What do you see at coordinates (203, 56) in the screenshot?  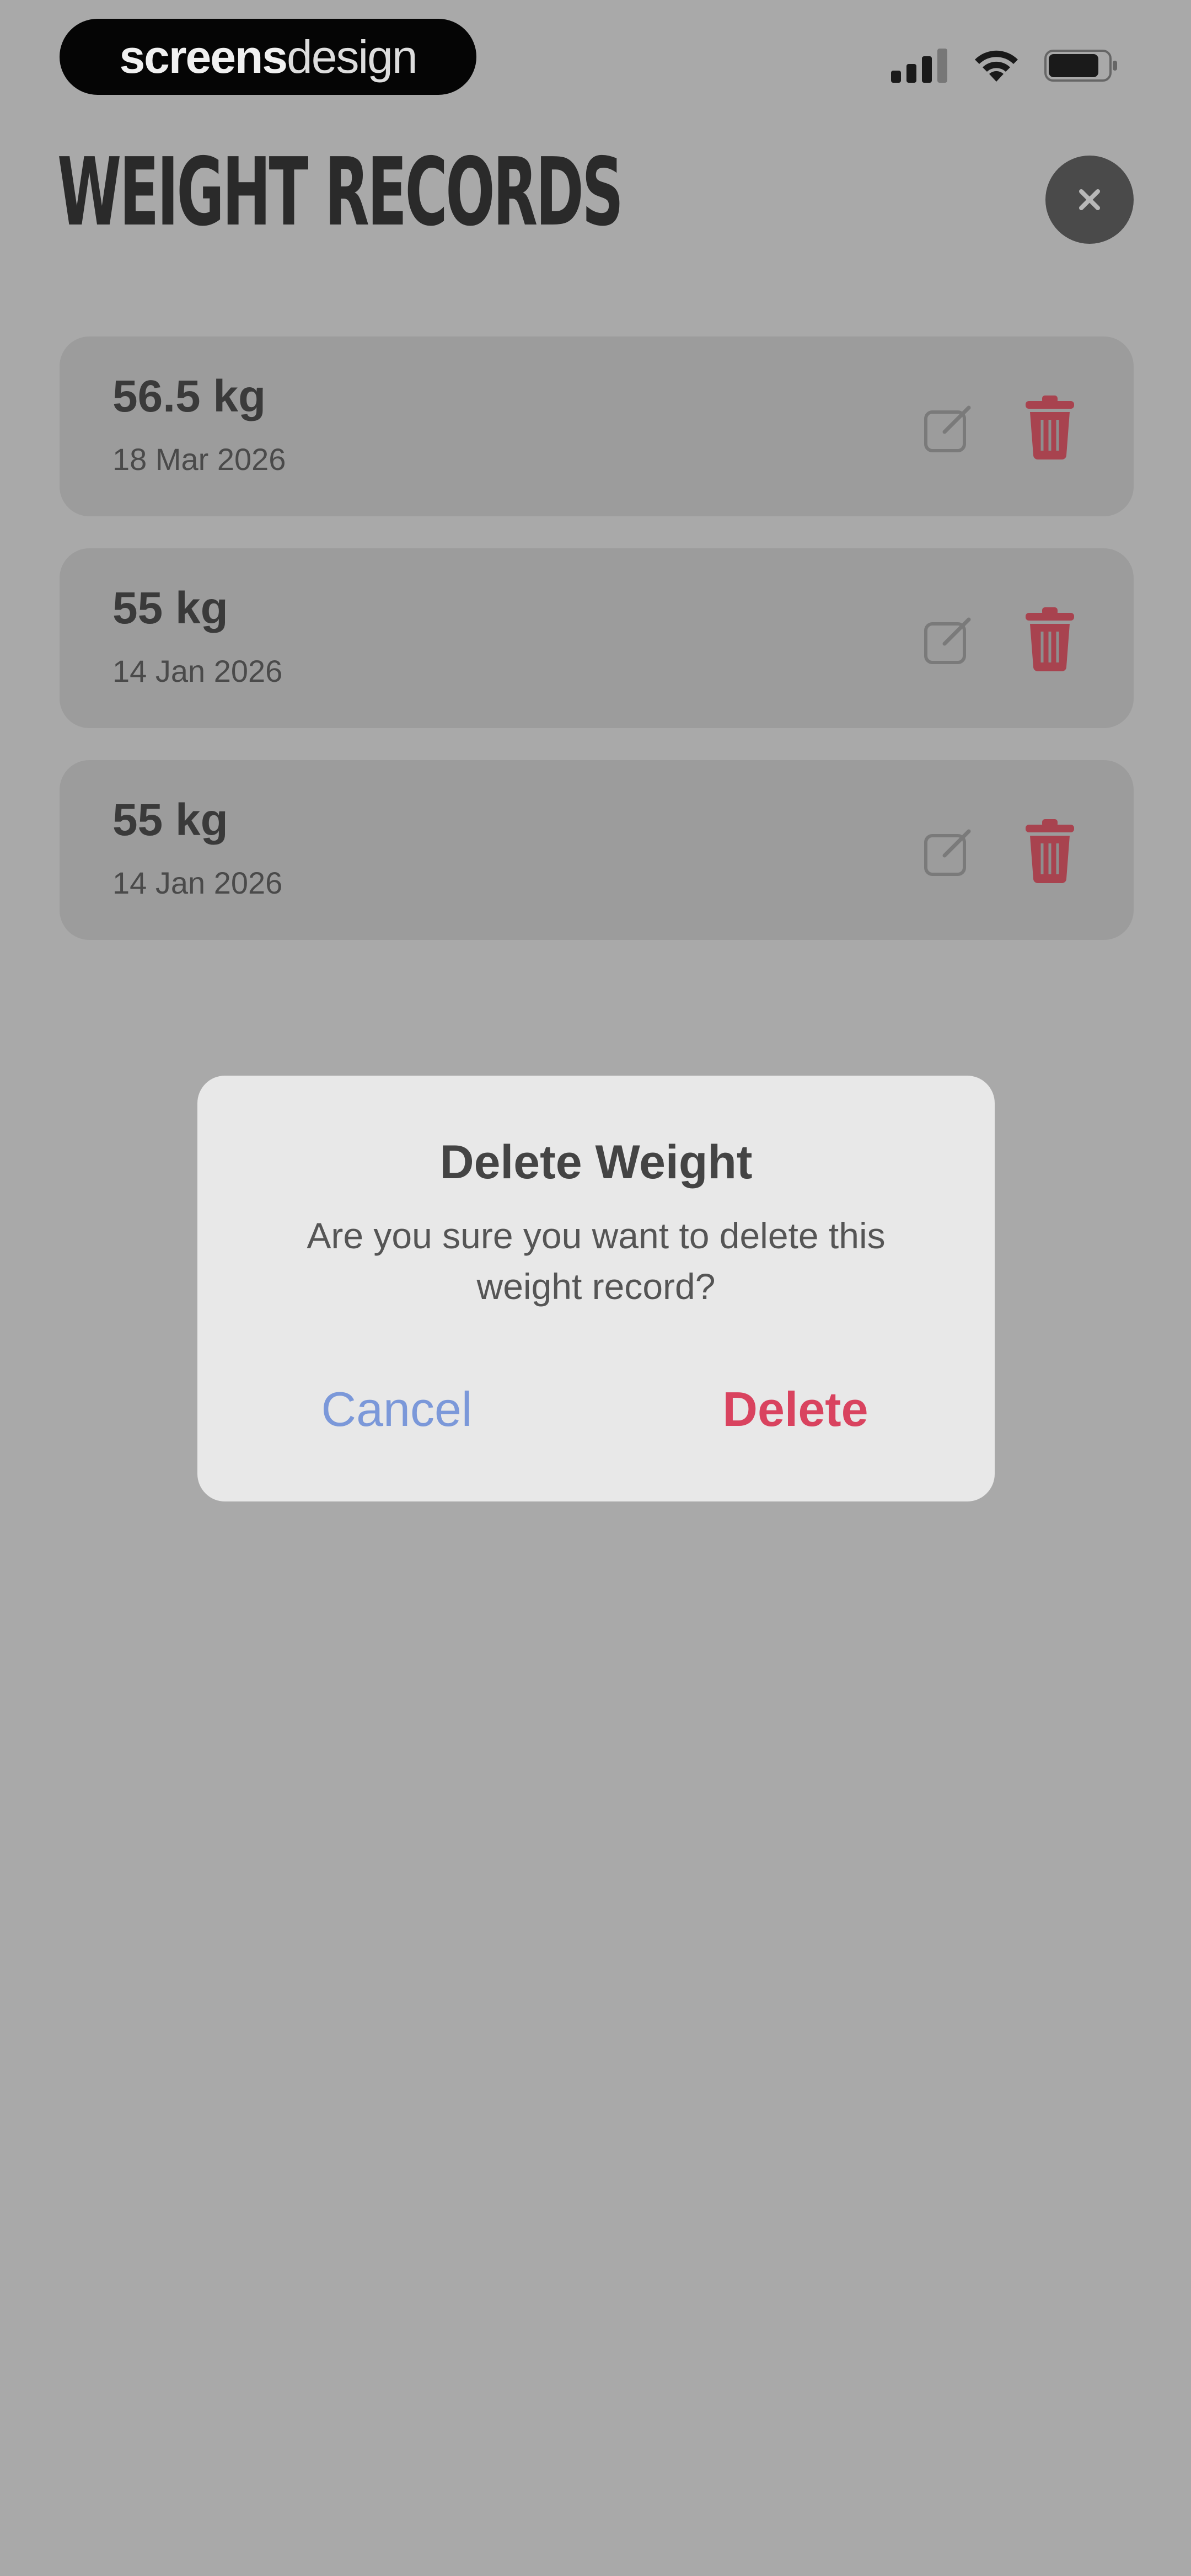 I see `brand-logo-bold: screens` at bounding box center [203, 56].